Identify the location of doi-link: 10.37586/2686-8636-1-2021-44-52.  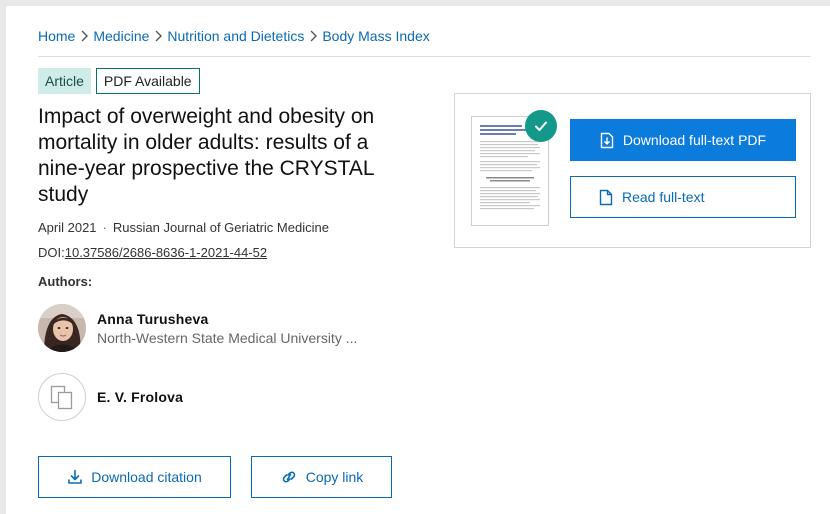
(166, 252).